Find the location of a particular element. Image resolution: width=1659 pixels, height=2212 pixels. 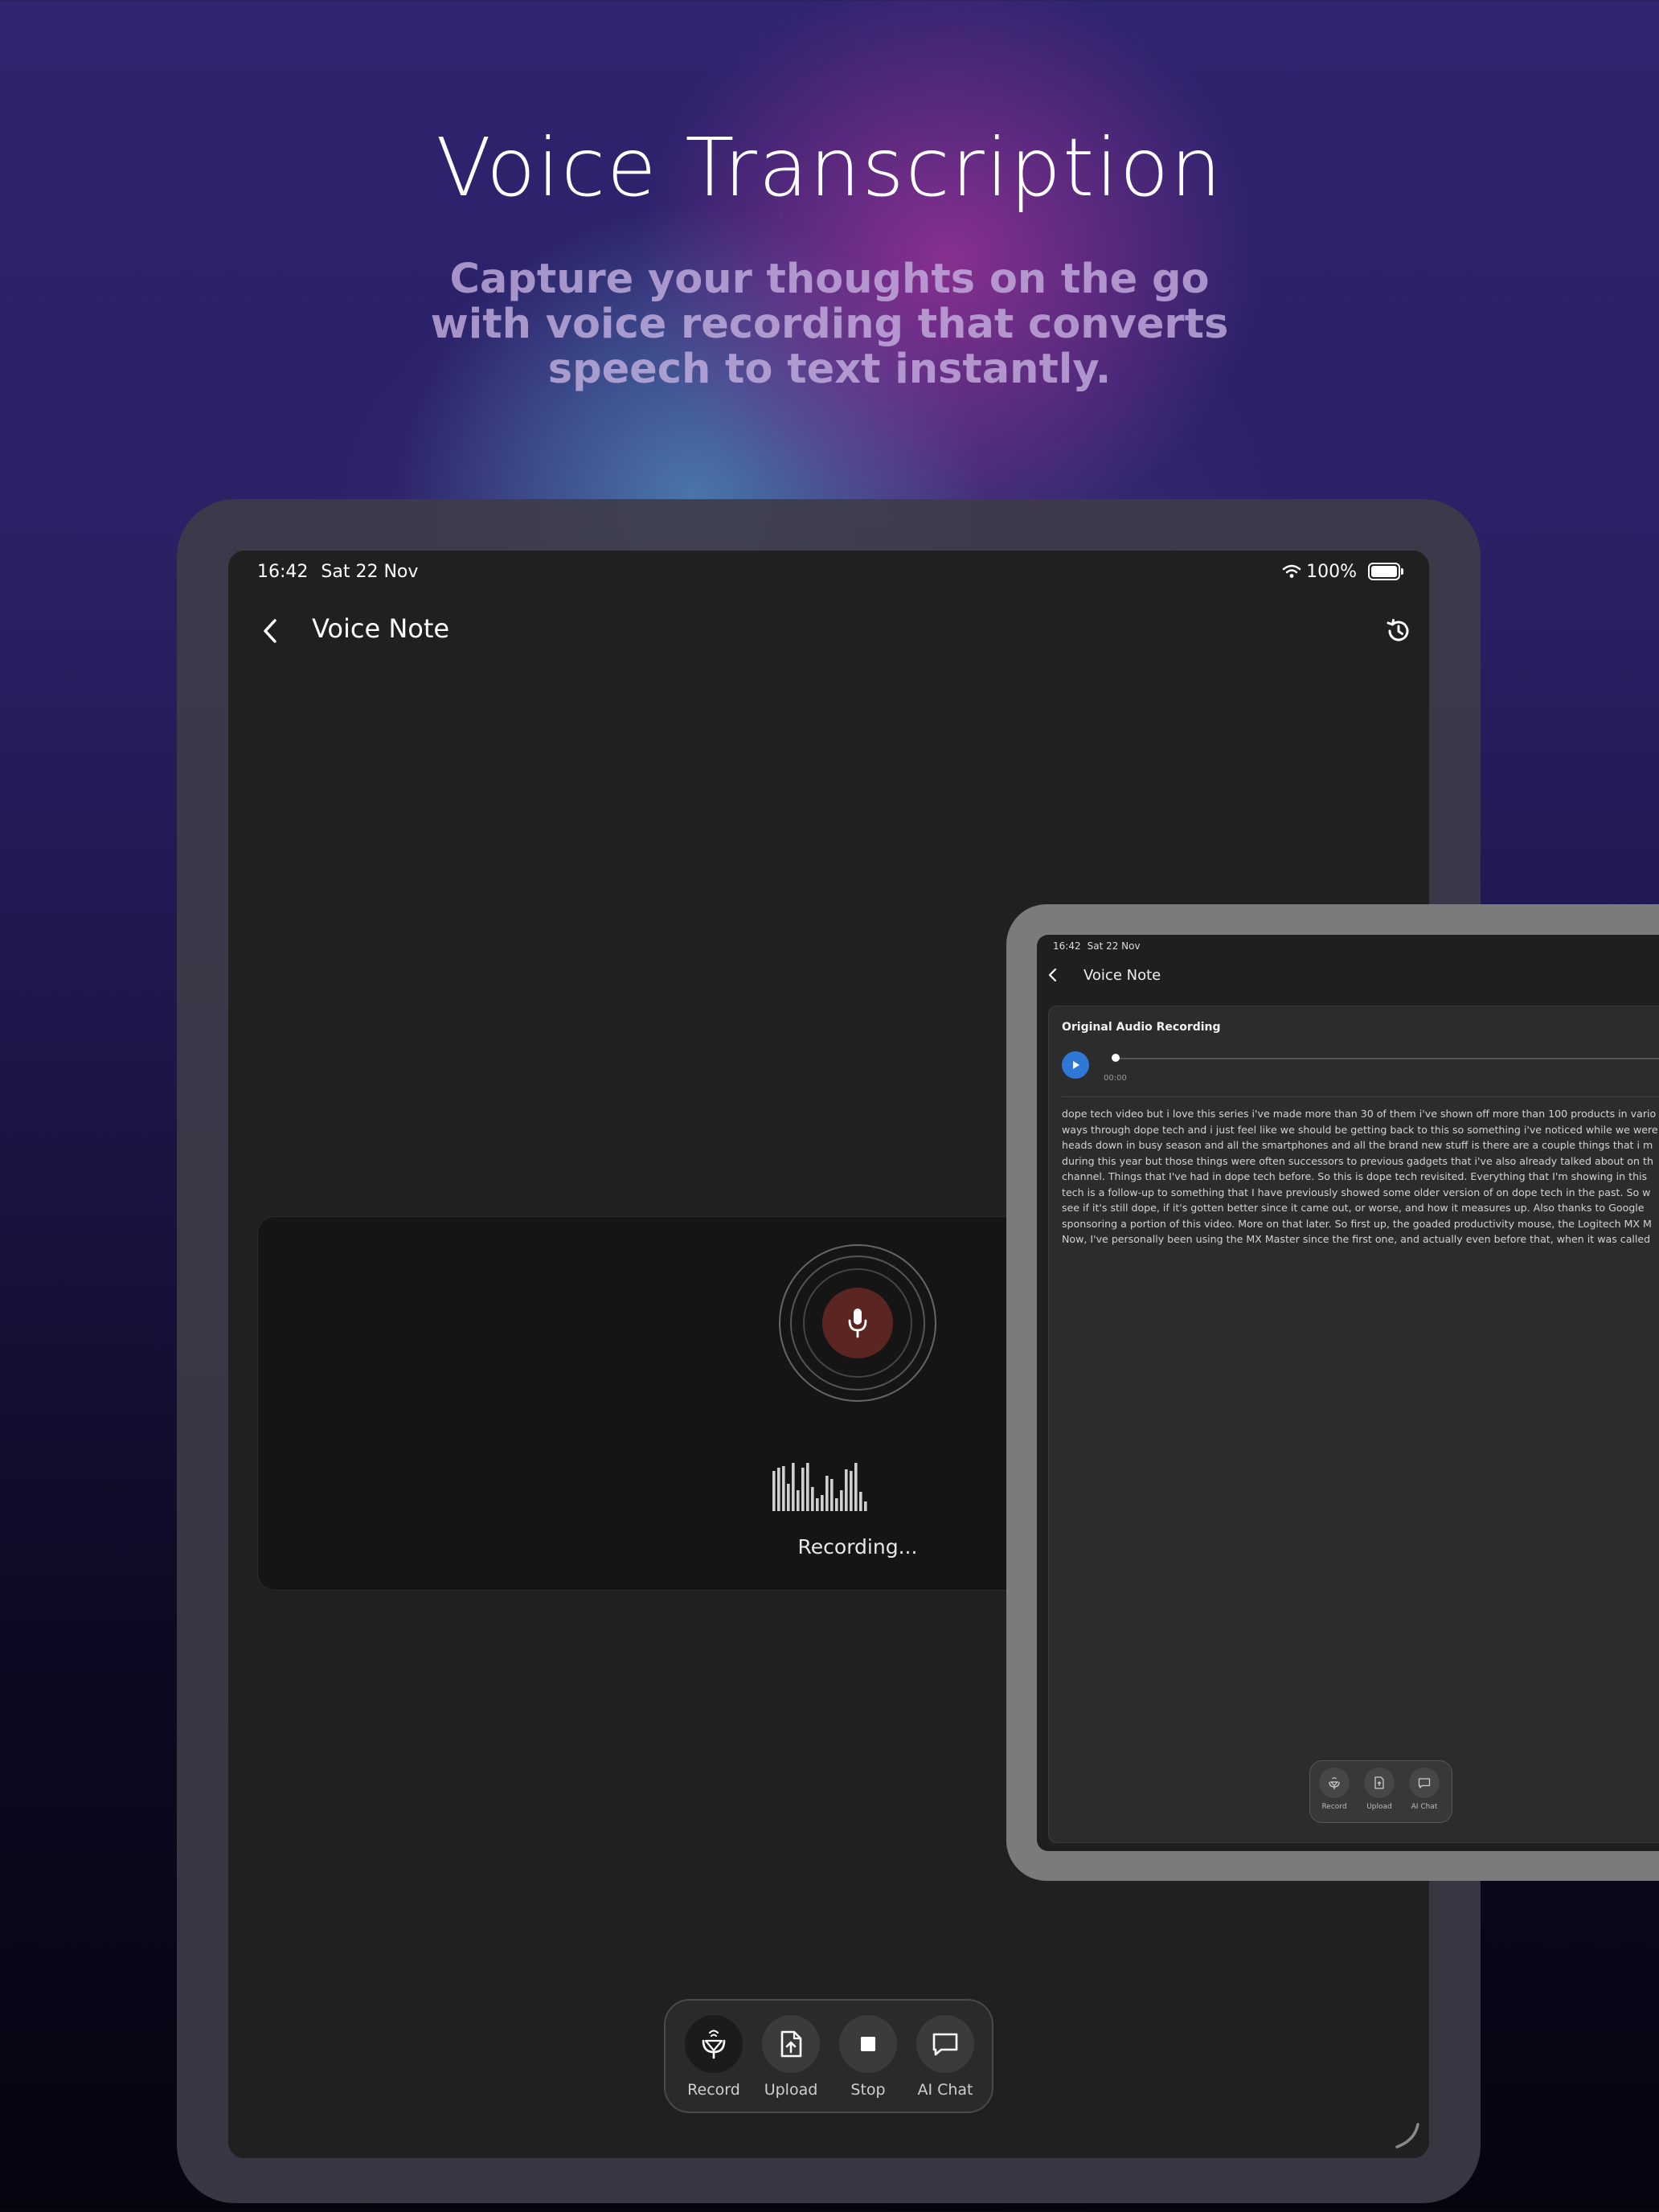

inset-upload-circle is located at coordinates (1379, 1783).